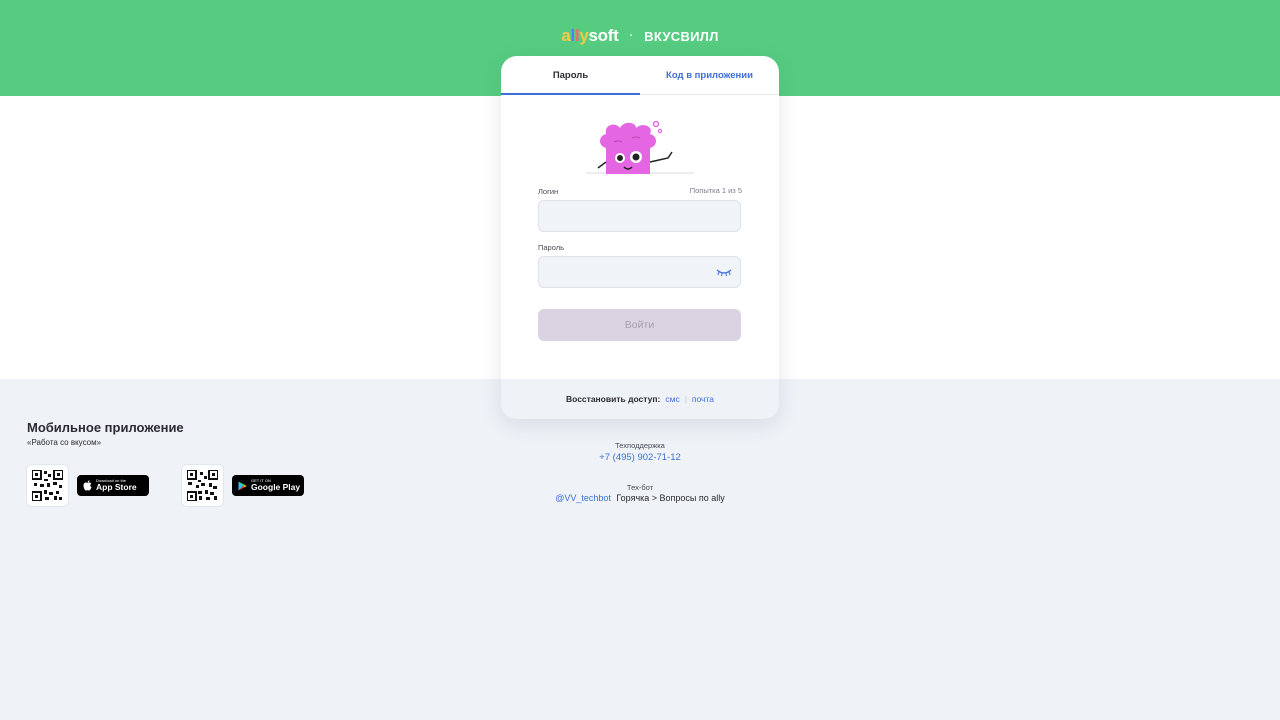 This screenshot has width=1280, height=720. I want to click on auth-tabs: Пароль Код в приложении, so click(640, 75).